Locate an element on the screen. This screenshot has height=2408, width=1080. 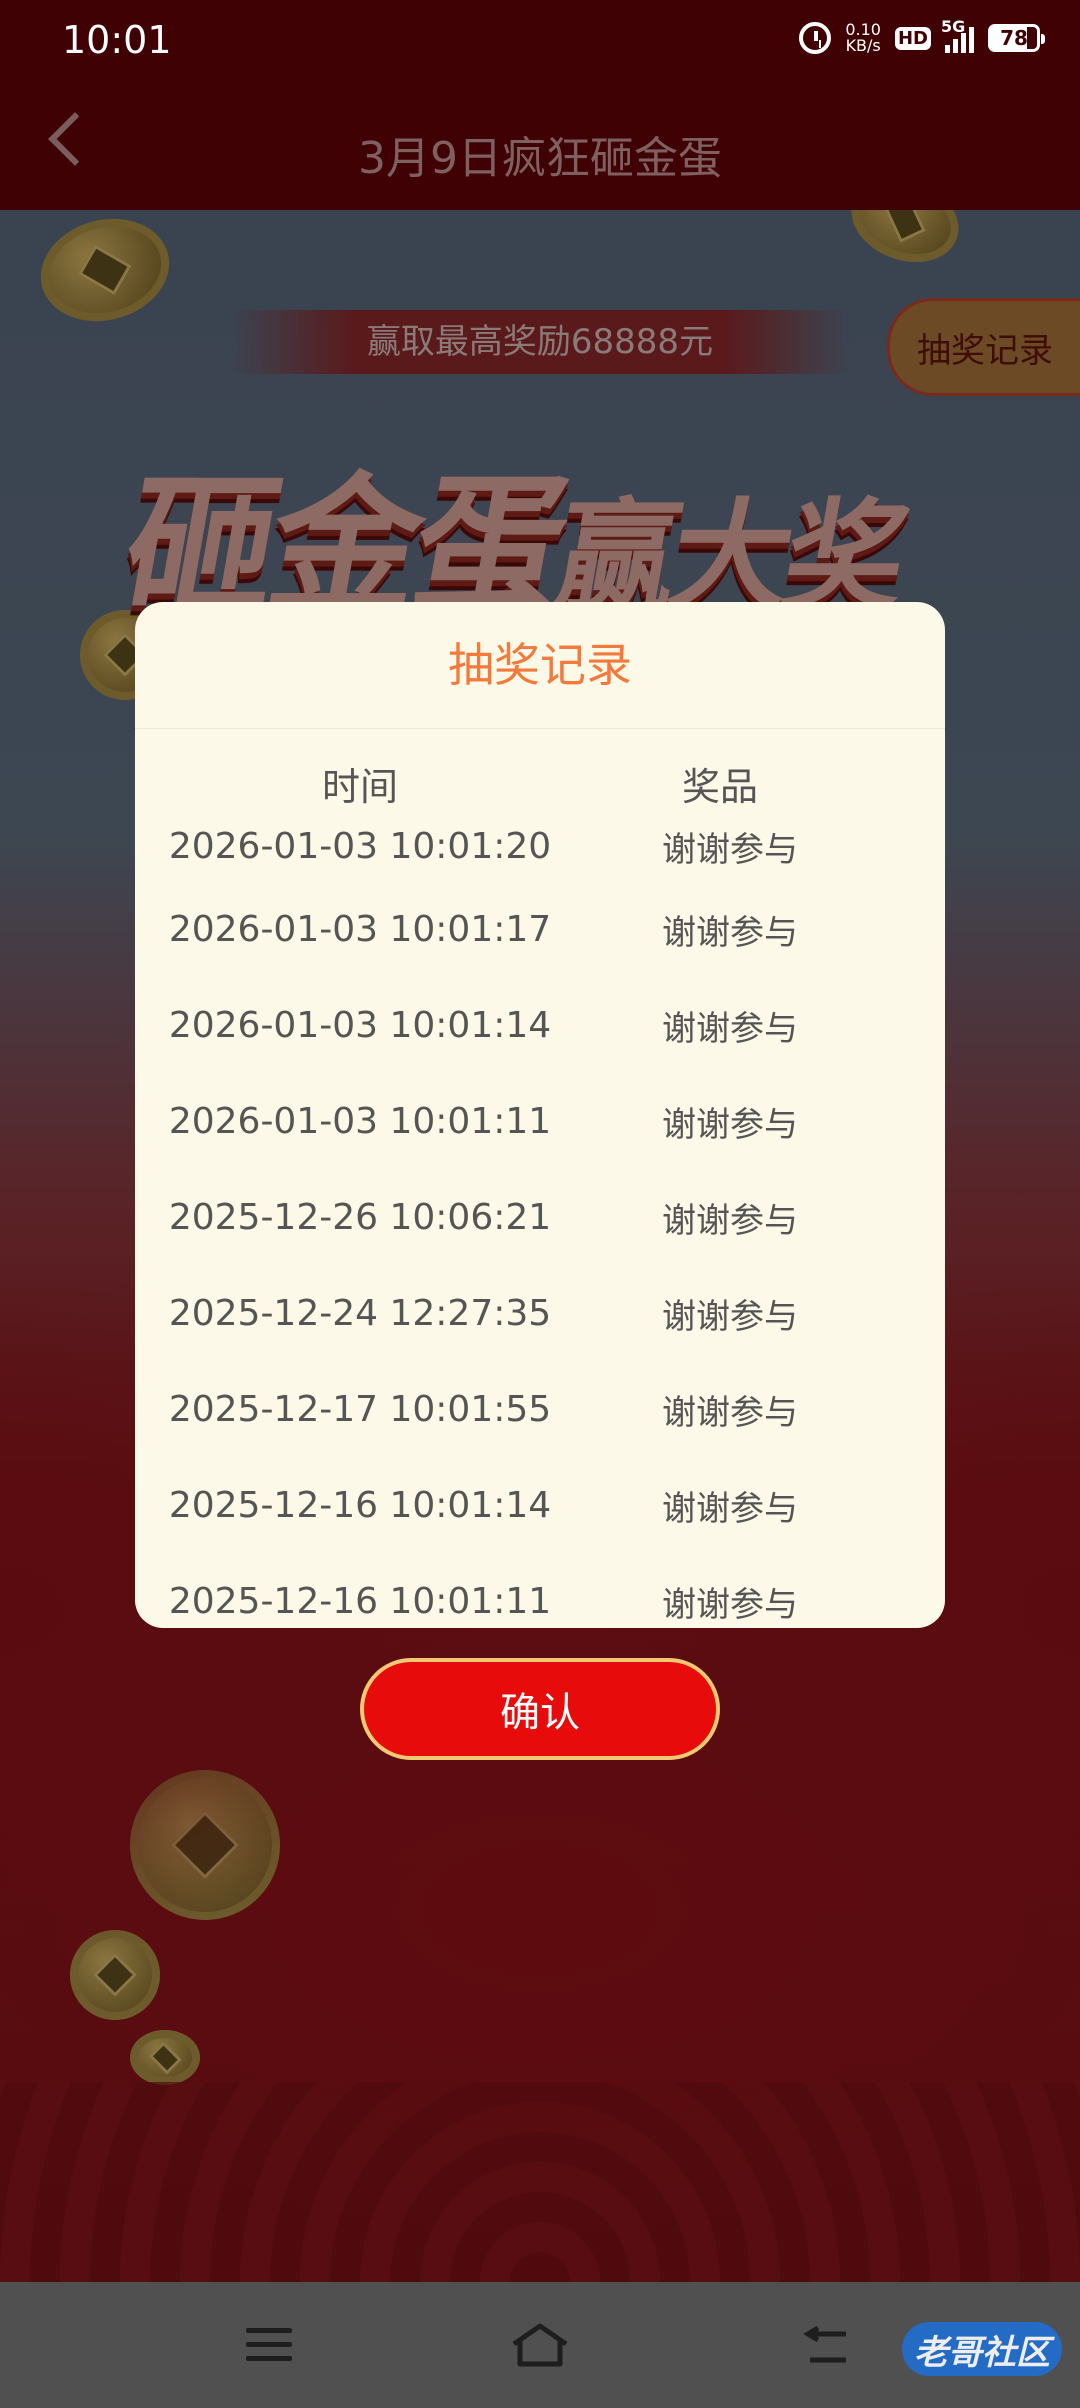
system-navigation-bar: 老哥社区 is located at coordinates (540, 2345).